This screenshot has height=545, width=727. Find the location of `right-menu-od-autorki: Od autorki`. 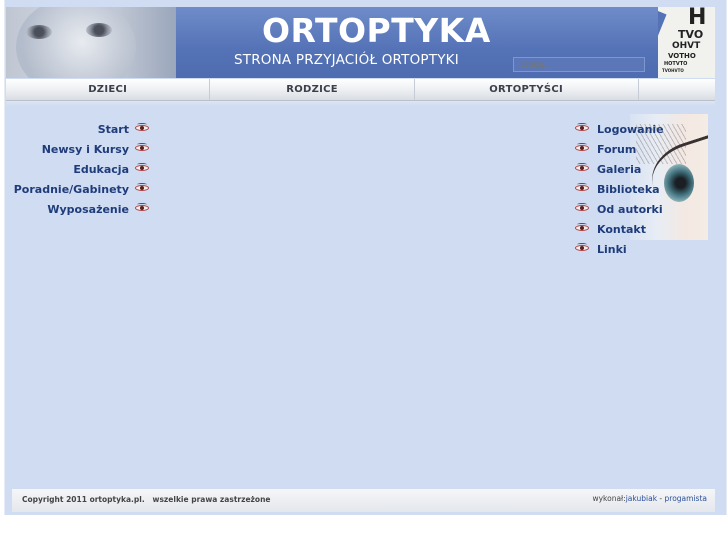

right-menu-od-autorki: Od autorki is located at coordinates (630, 209).